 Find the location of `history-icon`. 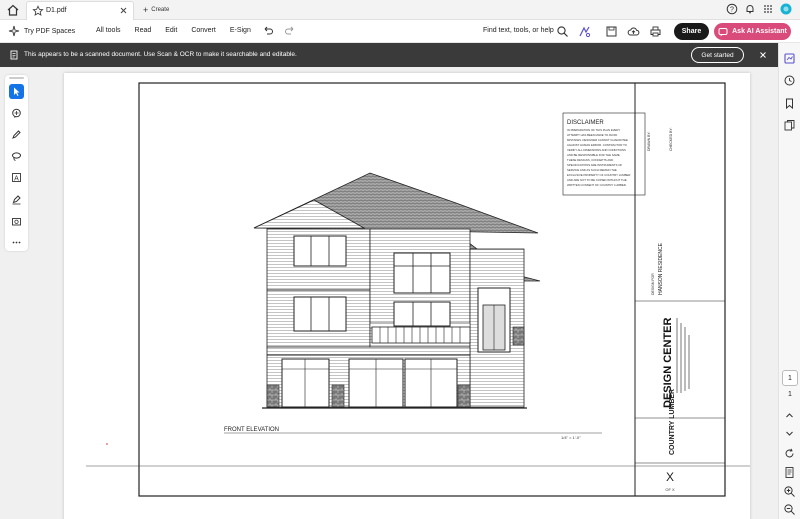

history-icon is located at coordinates (789, 80).